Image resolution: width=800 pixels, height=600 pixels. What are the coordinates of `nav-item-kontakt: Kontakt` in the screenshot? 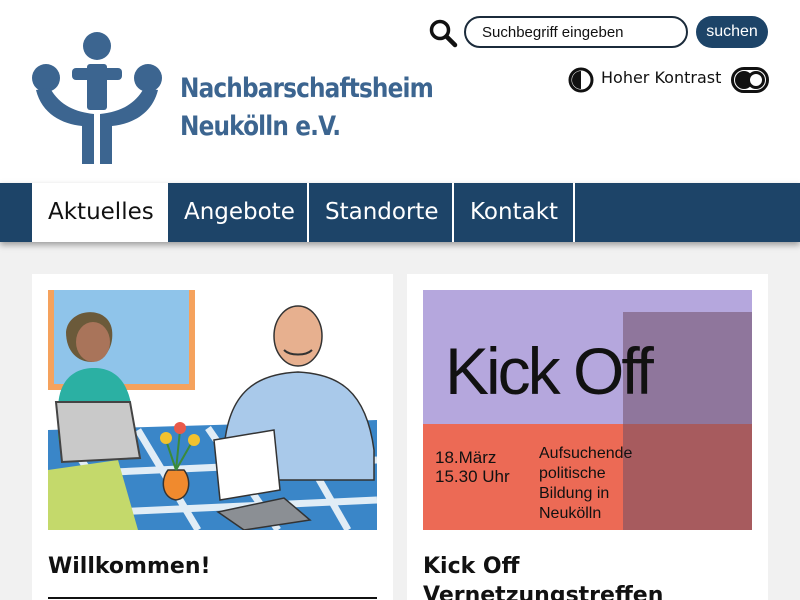 It's located at (514, 212).